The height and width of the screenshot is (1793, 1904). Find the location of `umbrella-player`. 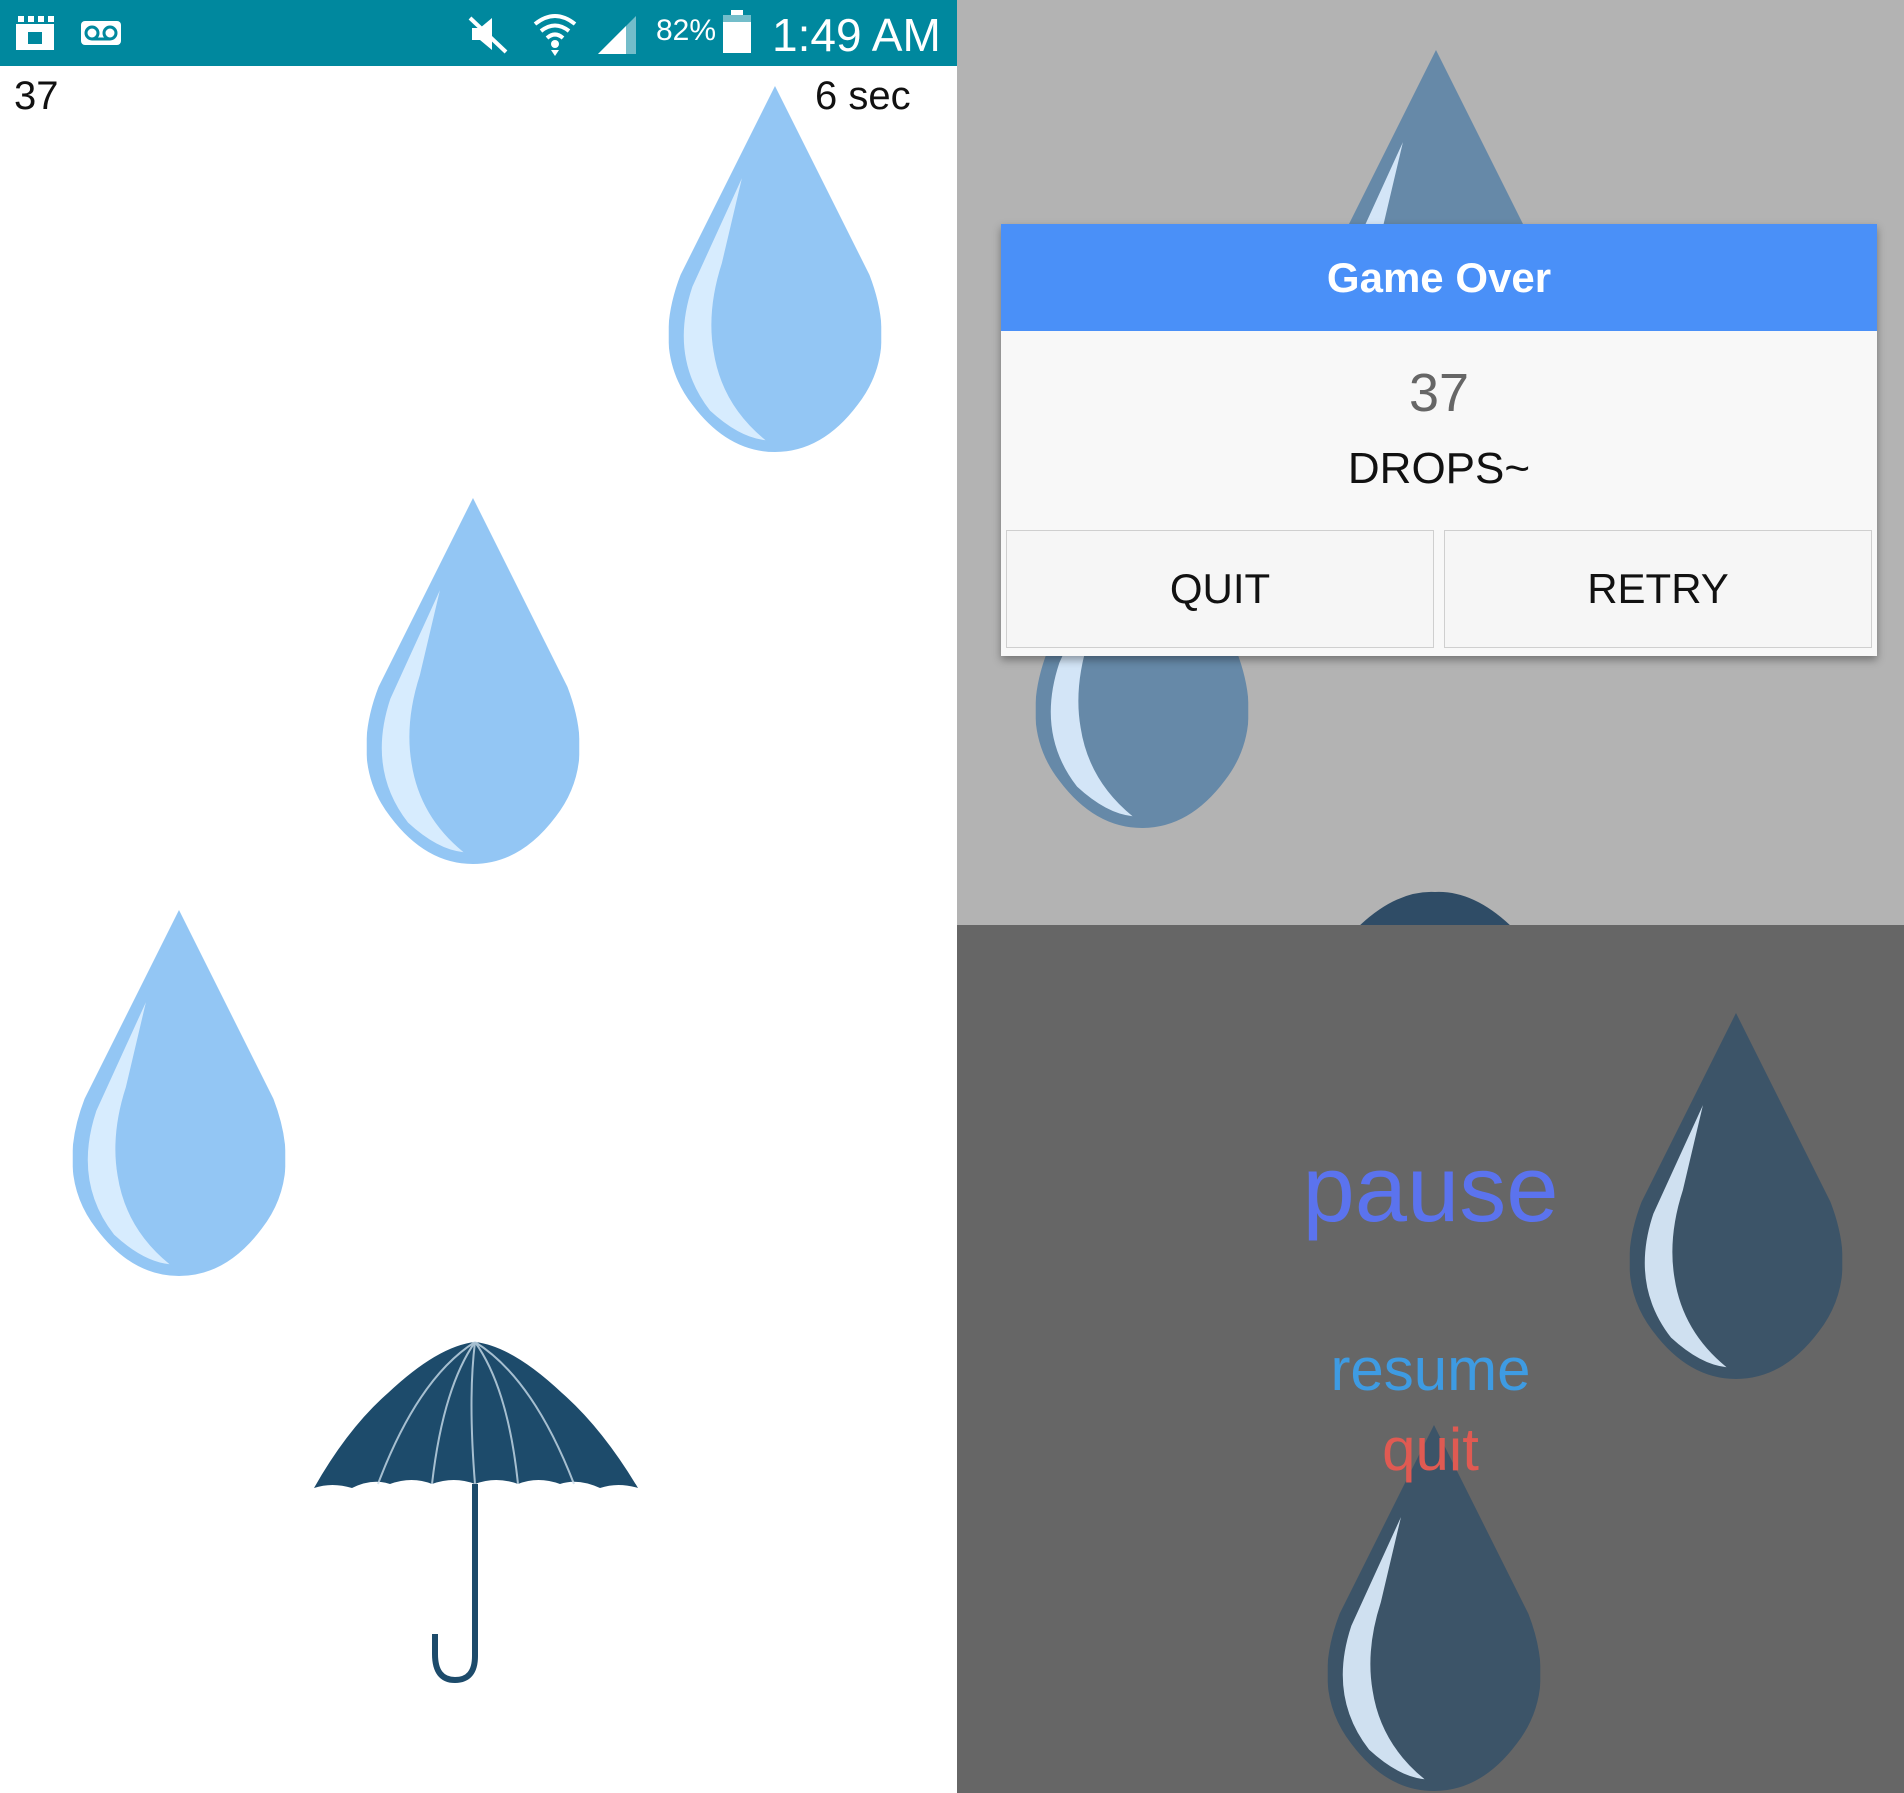

umbrella-player is located at coordinates (475, 1511).